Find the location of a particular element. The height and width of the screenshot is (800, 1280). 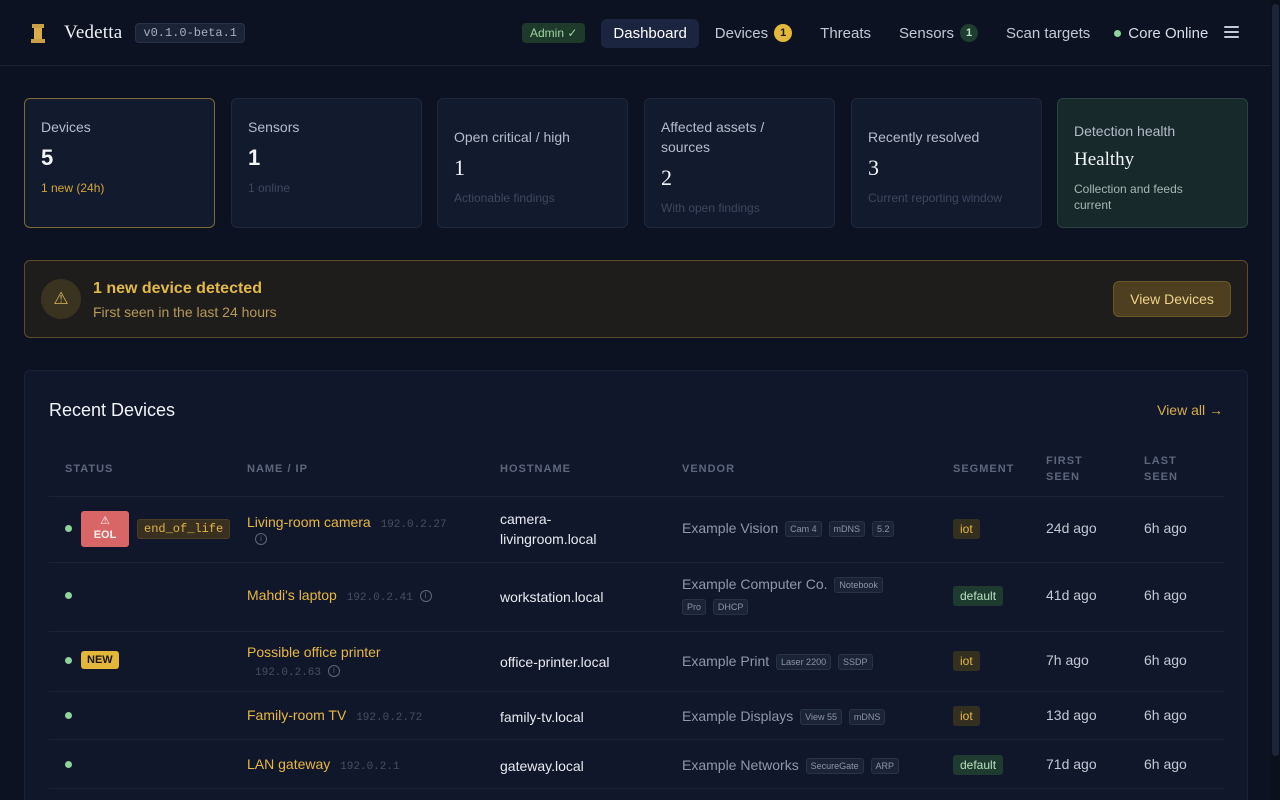

vendor: Example Print Laser 2200 SSDP is located at coordinates (777, 661).